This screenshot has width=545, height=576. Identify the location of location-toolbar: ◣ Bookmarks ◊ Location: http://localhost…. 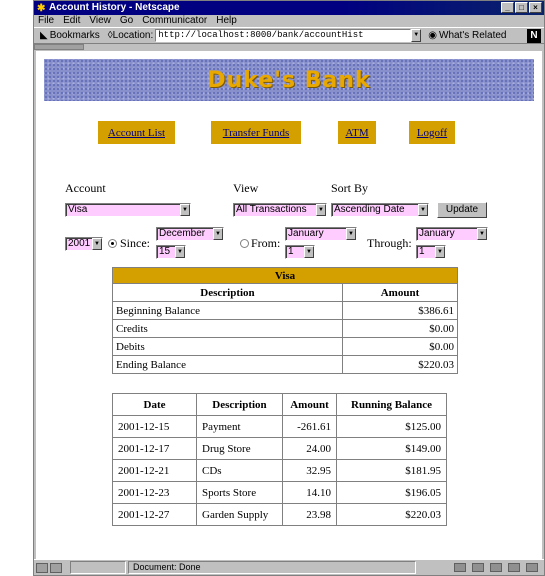
(289, 35).